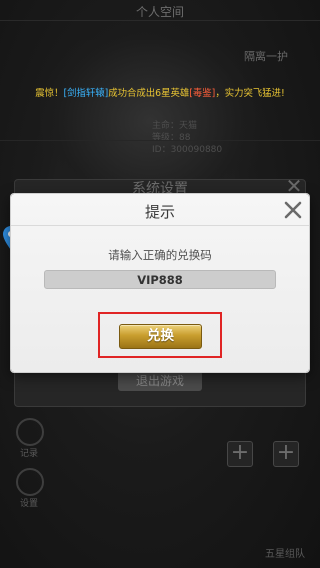 The image size is (320, 568). Describe the element at coordinates (29, 504) in the screenshot. I see `settings-label: 设置` at that location.